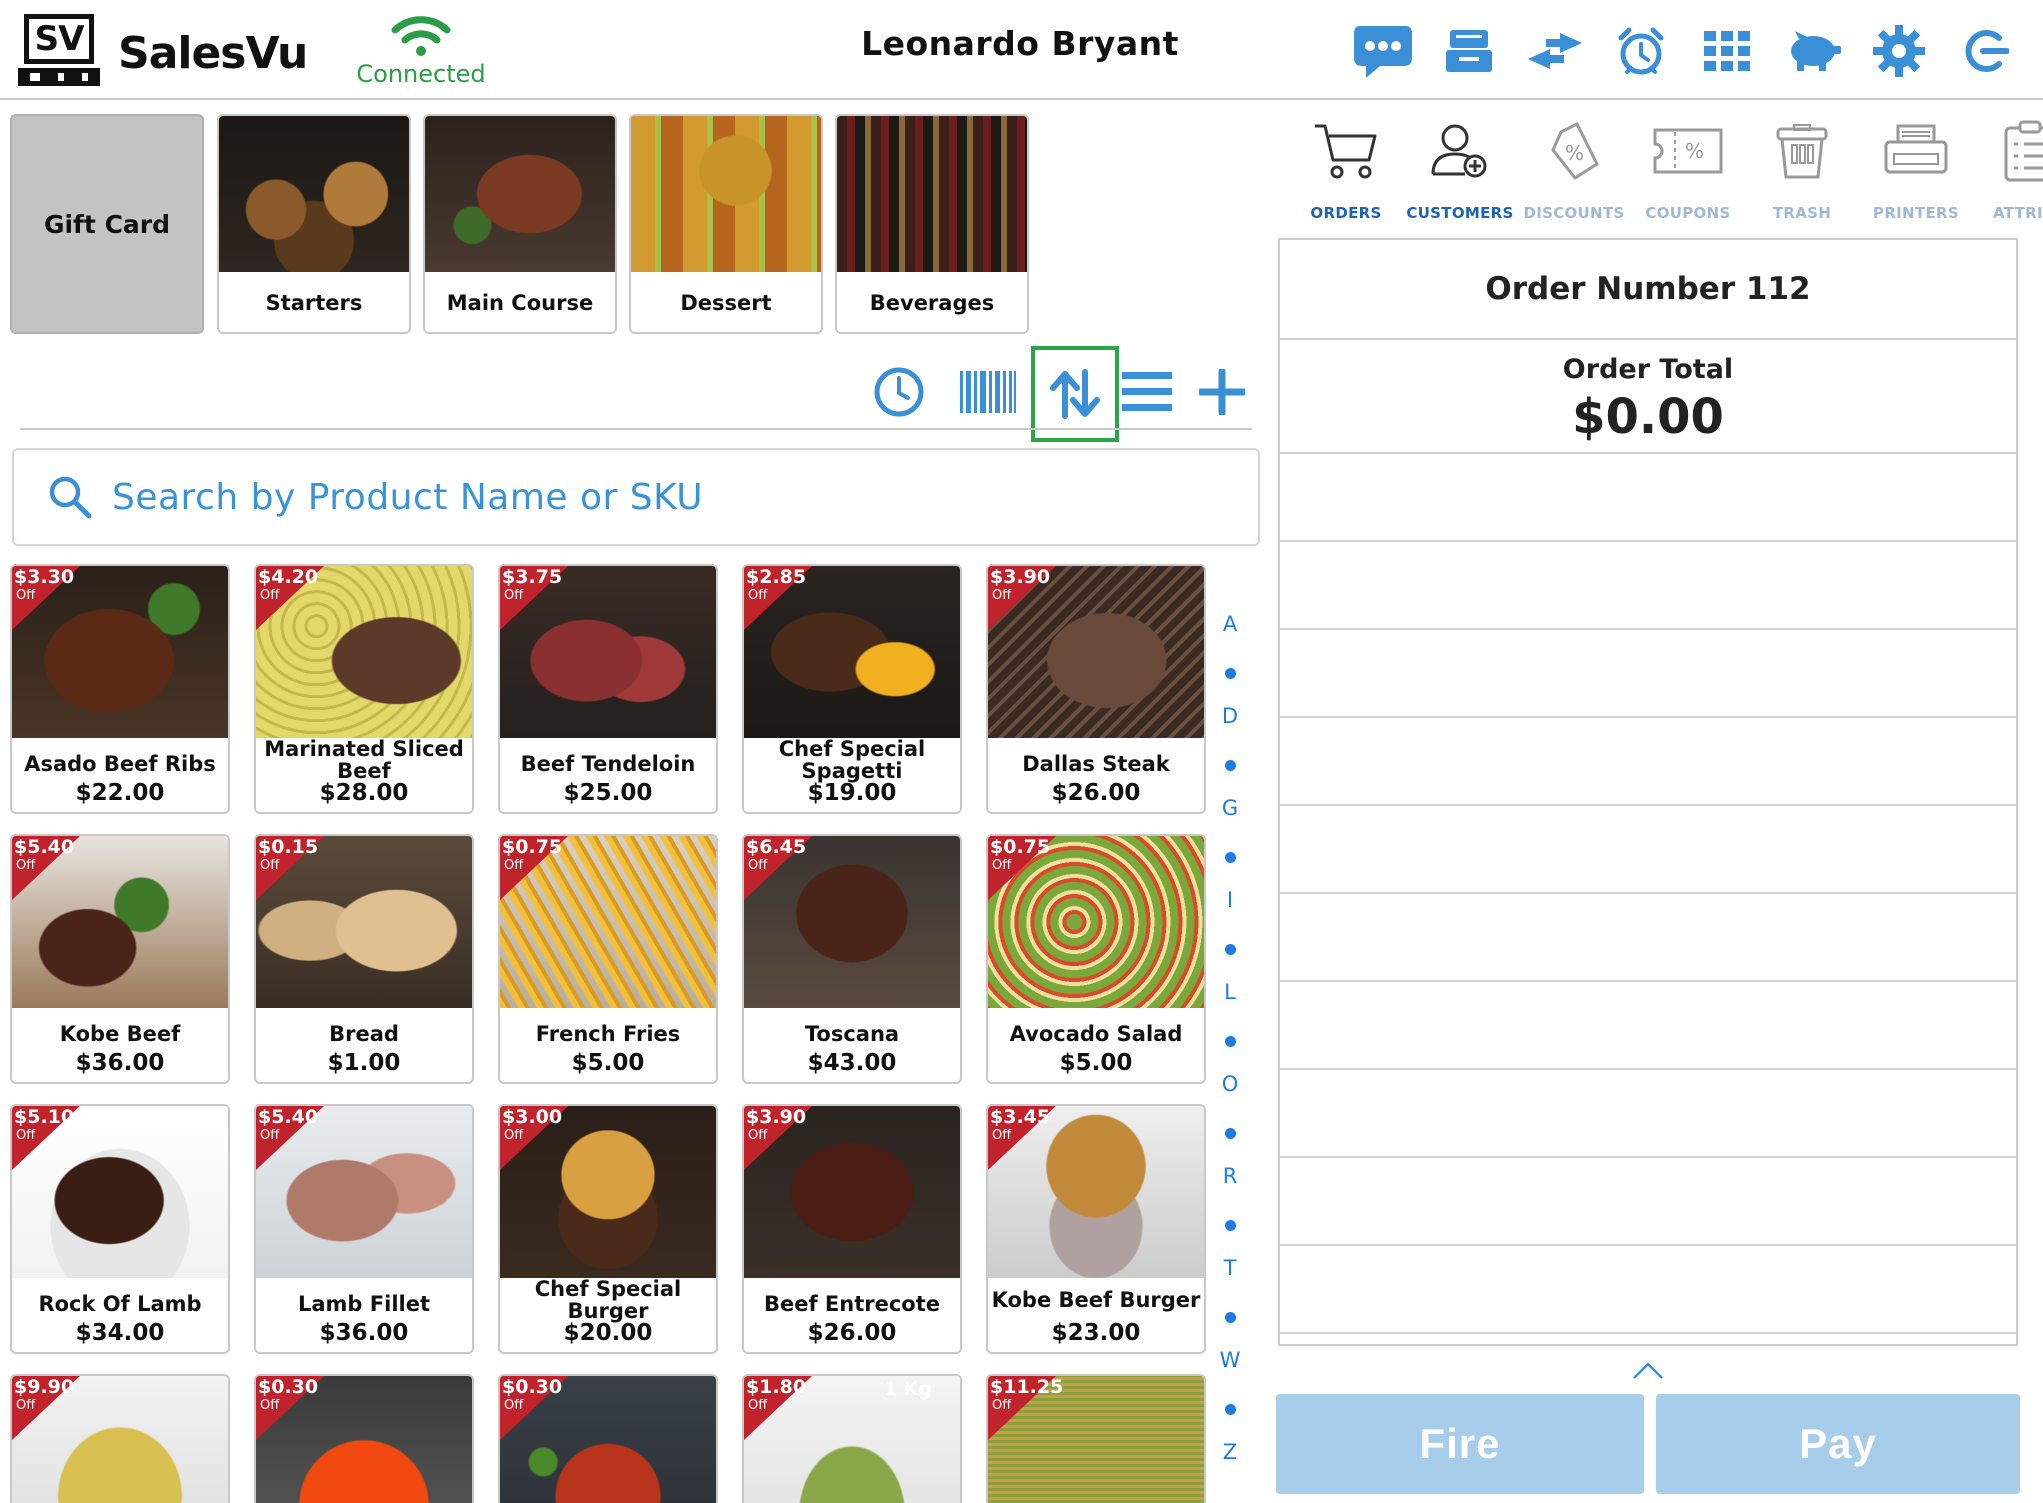  What do you see at coordinates (364, 959) in the screenshot?
I see `product-card: $0.15 Off Bread $1.00` at bounding box center [364, 959].